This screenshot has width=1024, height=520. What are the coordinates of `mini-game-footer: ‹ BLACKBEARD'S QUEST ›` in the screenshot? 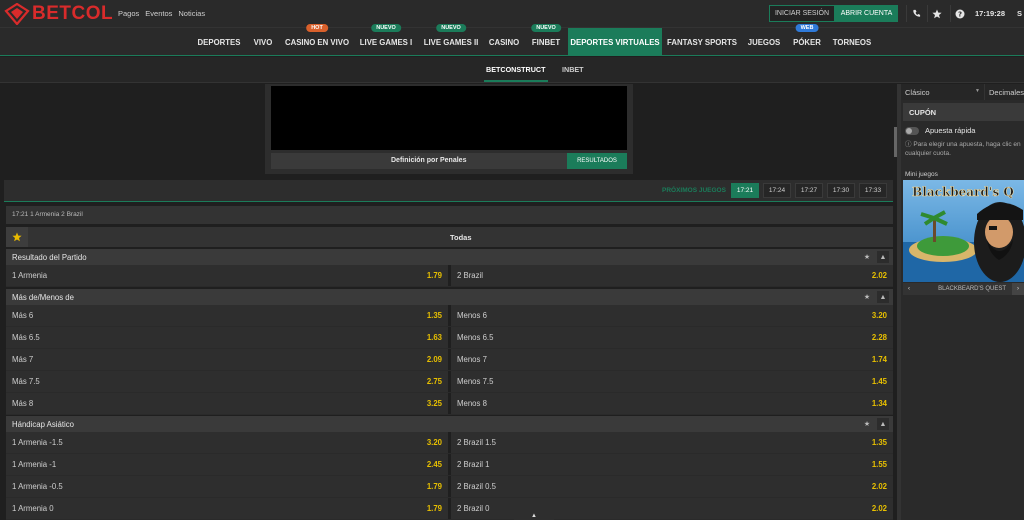 It's located at (963, 289).